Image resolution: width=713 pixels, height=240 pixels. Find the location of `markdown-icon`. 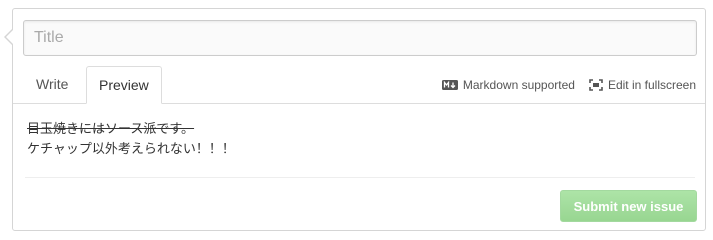

markdown-icon is located at coordinates (449, 84).